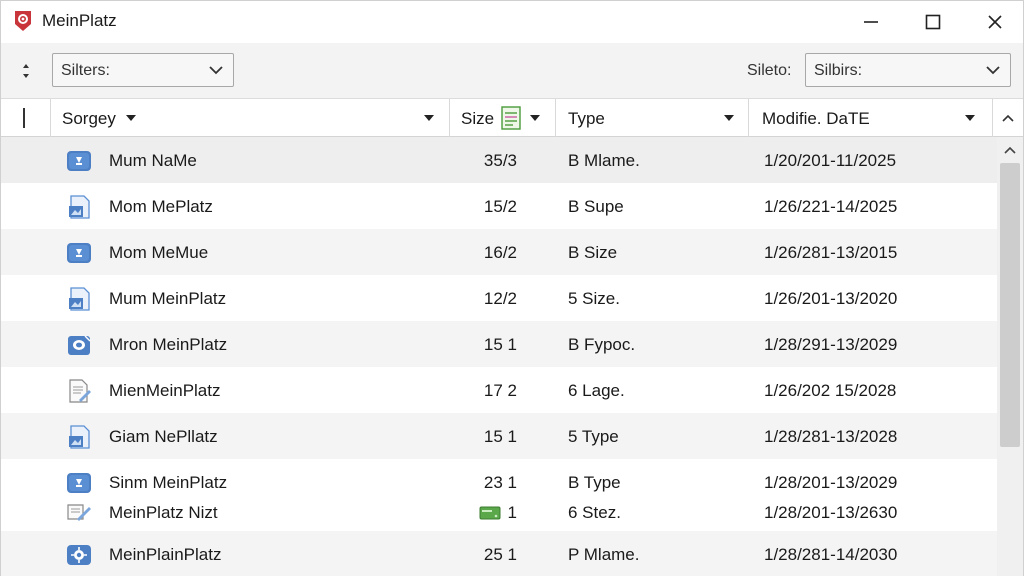 This screenshot has height=576, width=1024. I want to click on file-name: Giam NePllatz, so click(163, 436).